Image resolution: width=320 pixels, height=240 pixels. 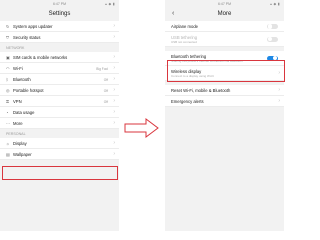 What do you see at coordinates (185, 26) in the screenshot?
I see `more-item-title: Airplane mode` at bounding box center [185, 26].